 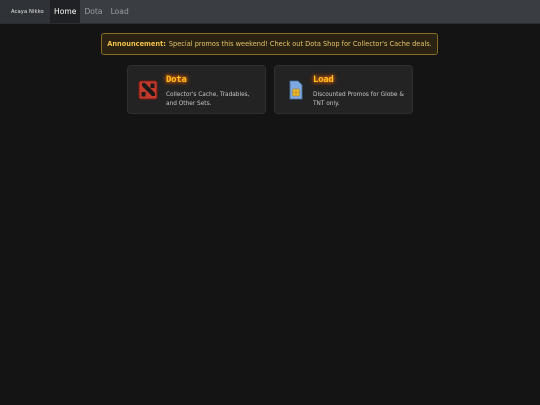 I want to click on navbar: Acaya Nikko Home Dota Load, so click(x=270, y=12).